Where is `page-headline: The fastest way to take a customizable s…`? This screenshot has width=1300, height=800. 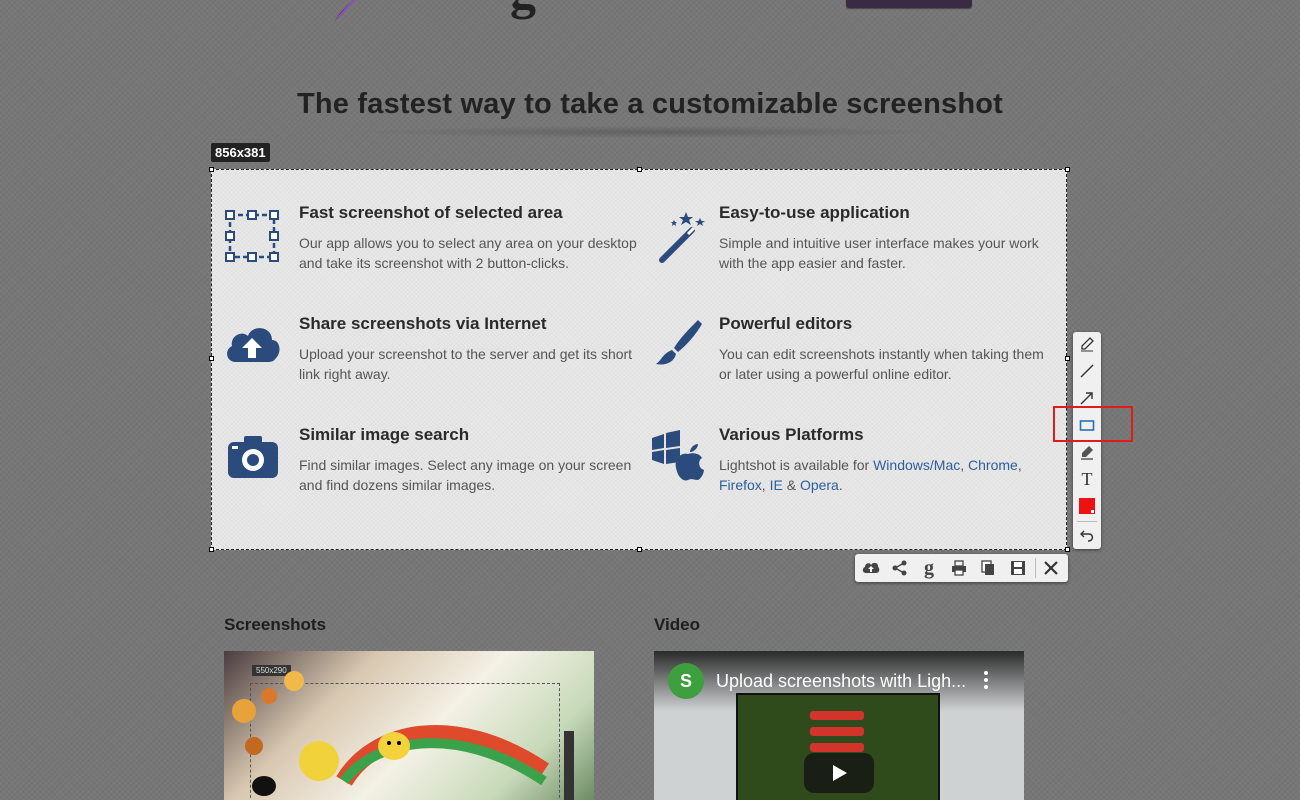 page-headline: The fastest way to take a customizable s… is located at coordinates (650, 104).